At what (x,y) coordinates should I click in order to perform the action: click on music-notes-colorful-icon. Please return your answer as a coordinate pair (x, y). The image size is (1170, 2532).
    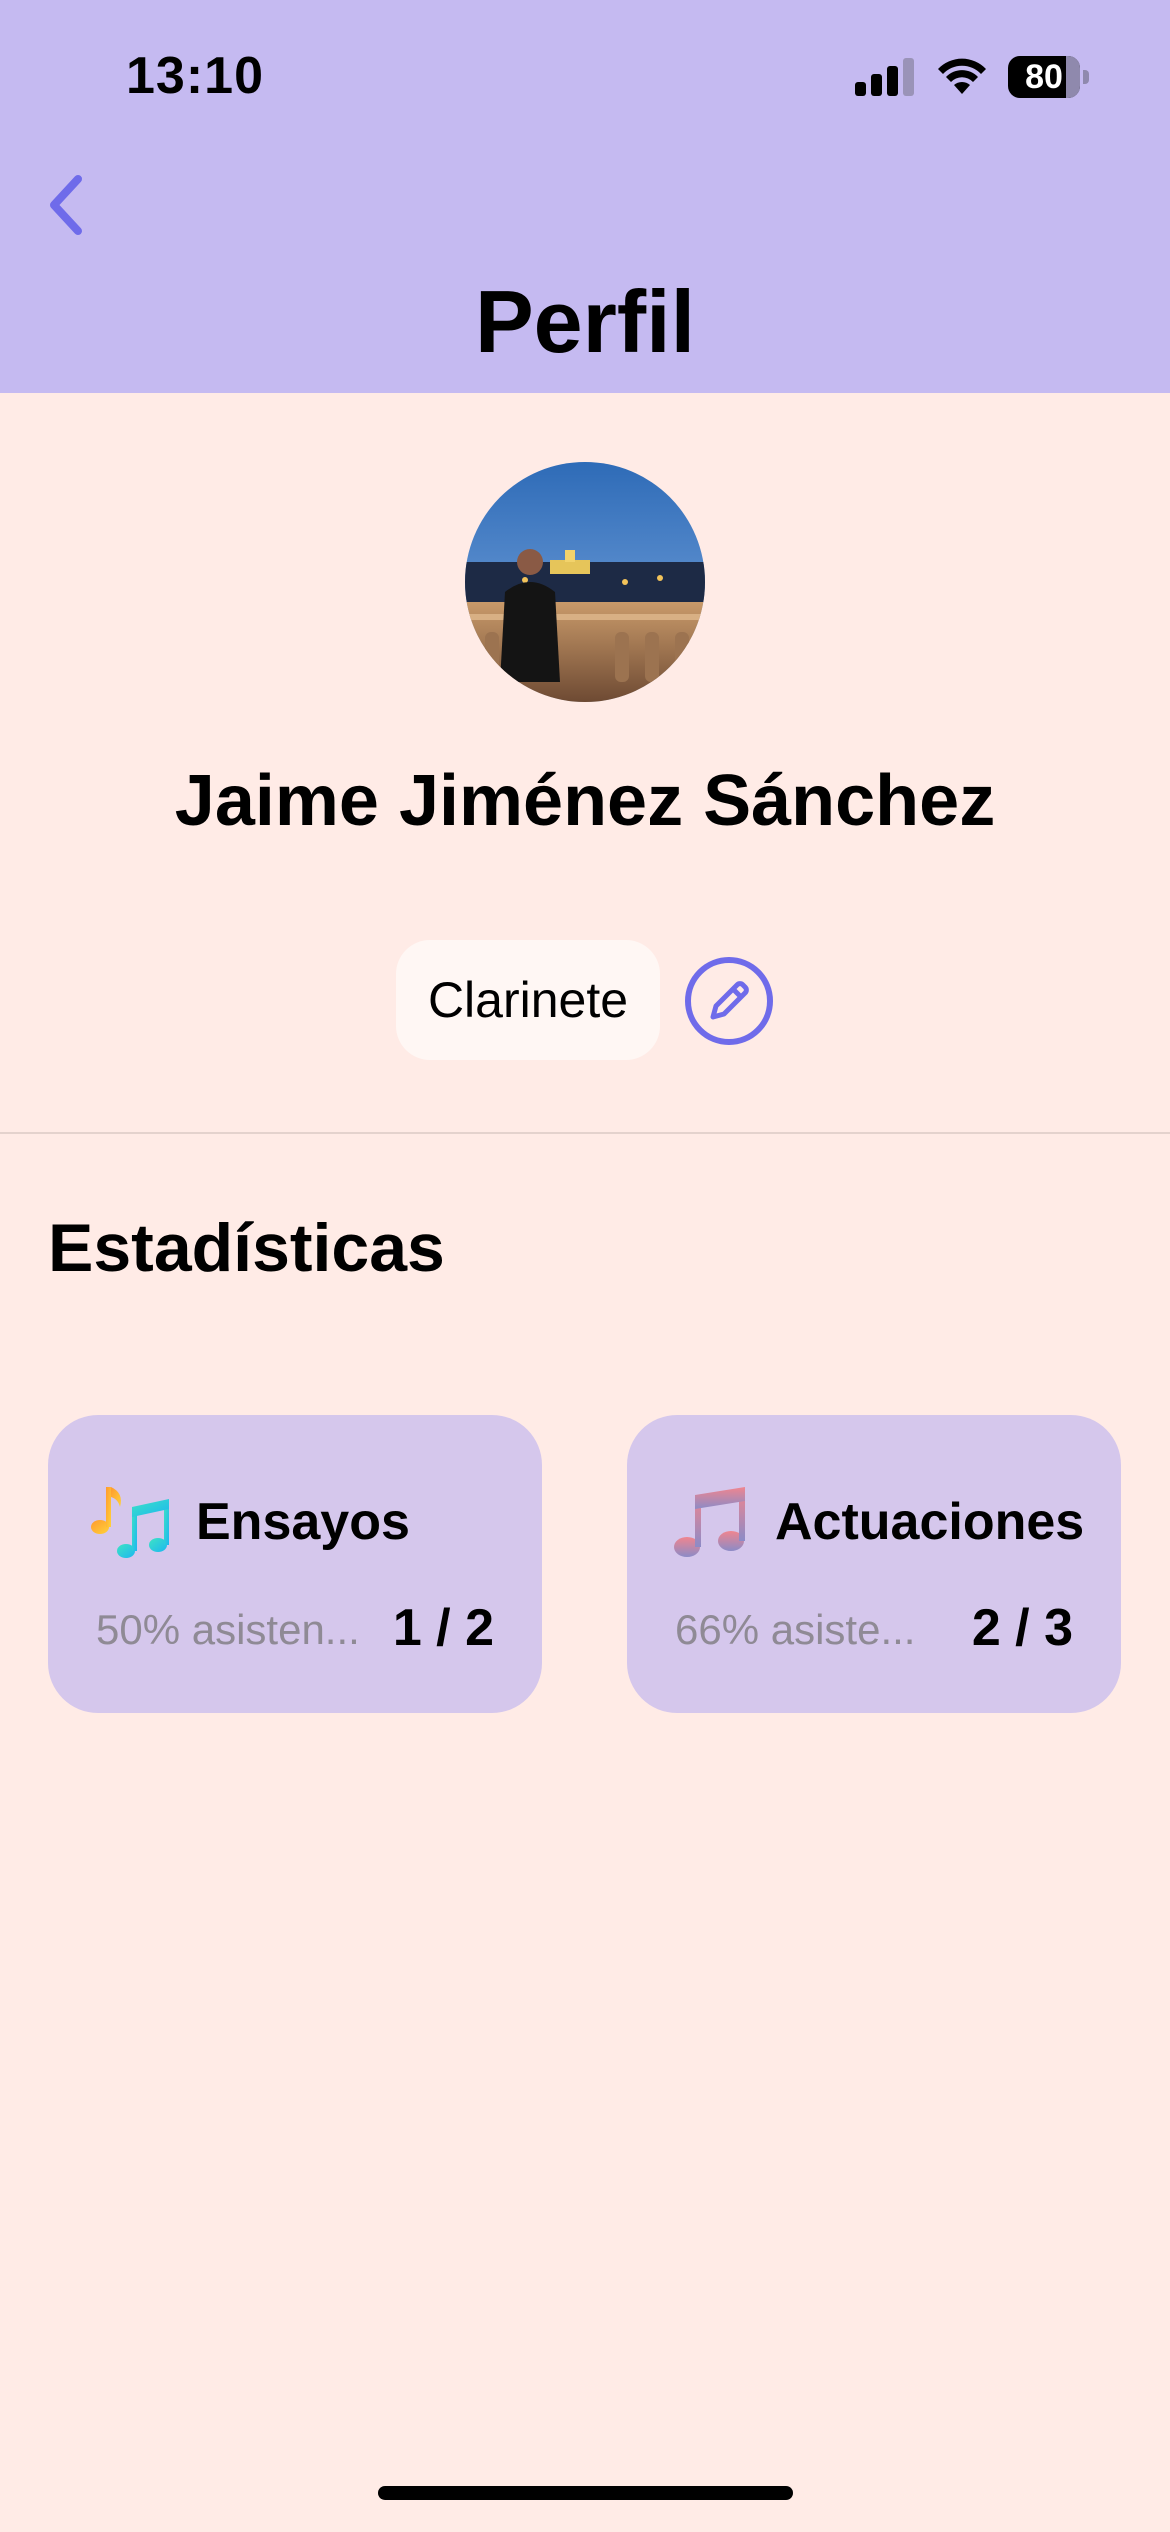
    Looking at the image, I should click on (130, 1522).